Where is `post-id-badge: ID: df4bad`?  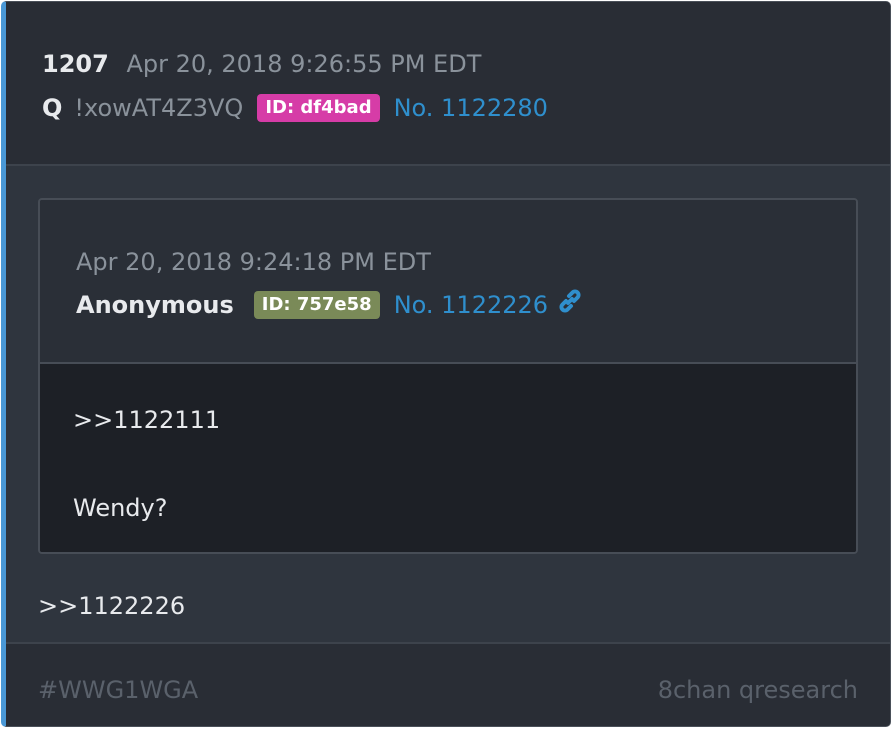 post-id-badge: ID: df4bad is located at coordinates (318, 108).